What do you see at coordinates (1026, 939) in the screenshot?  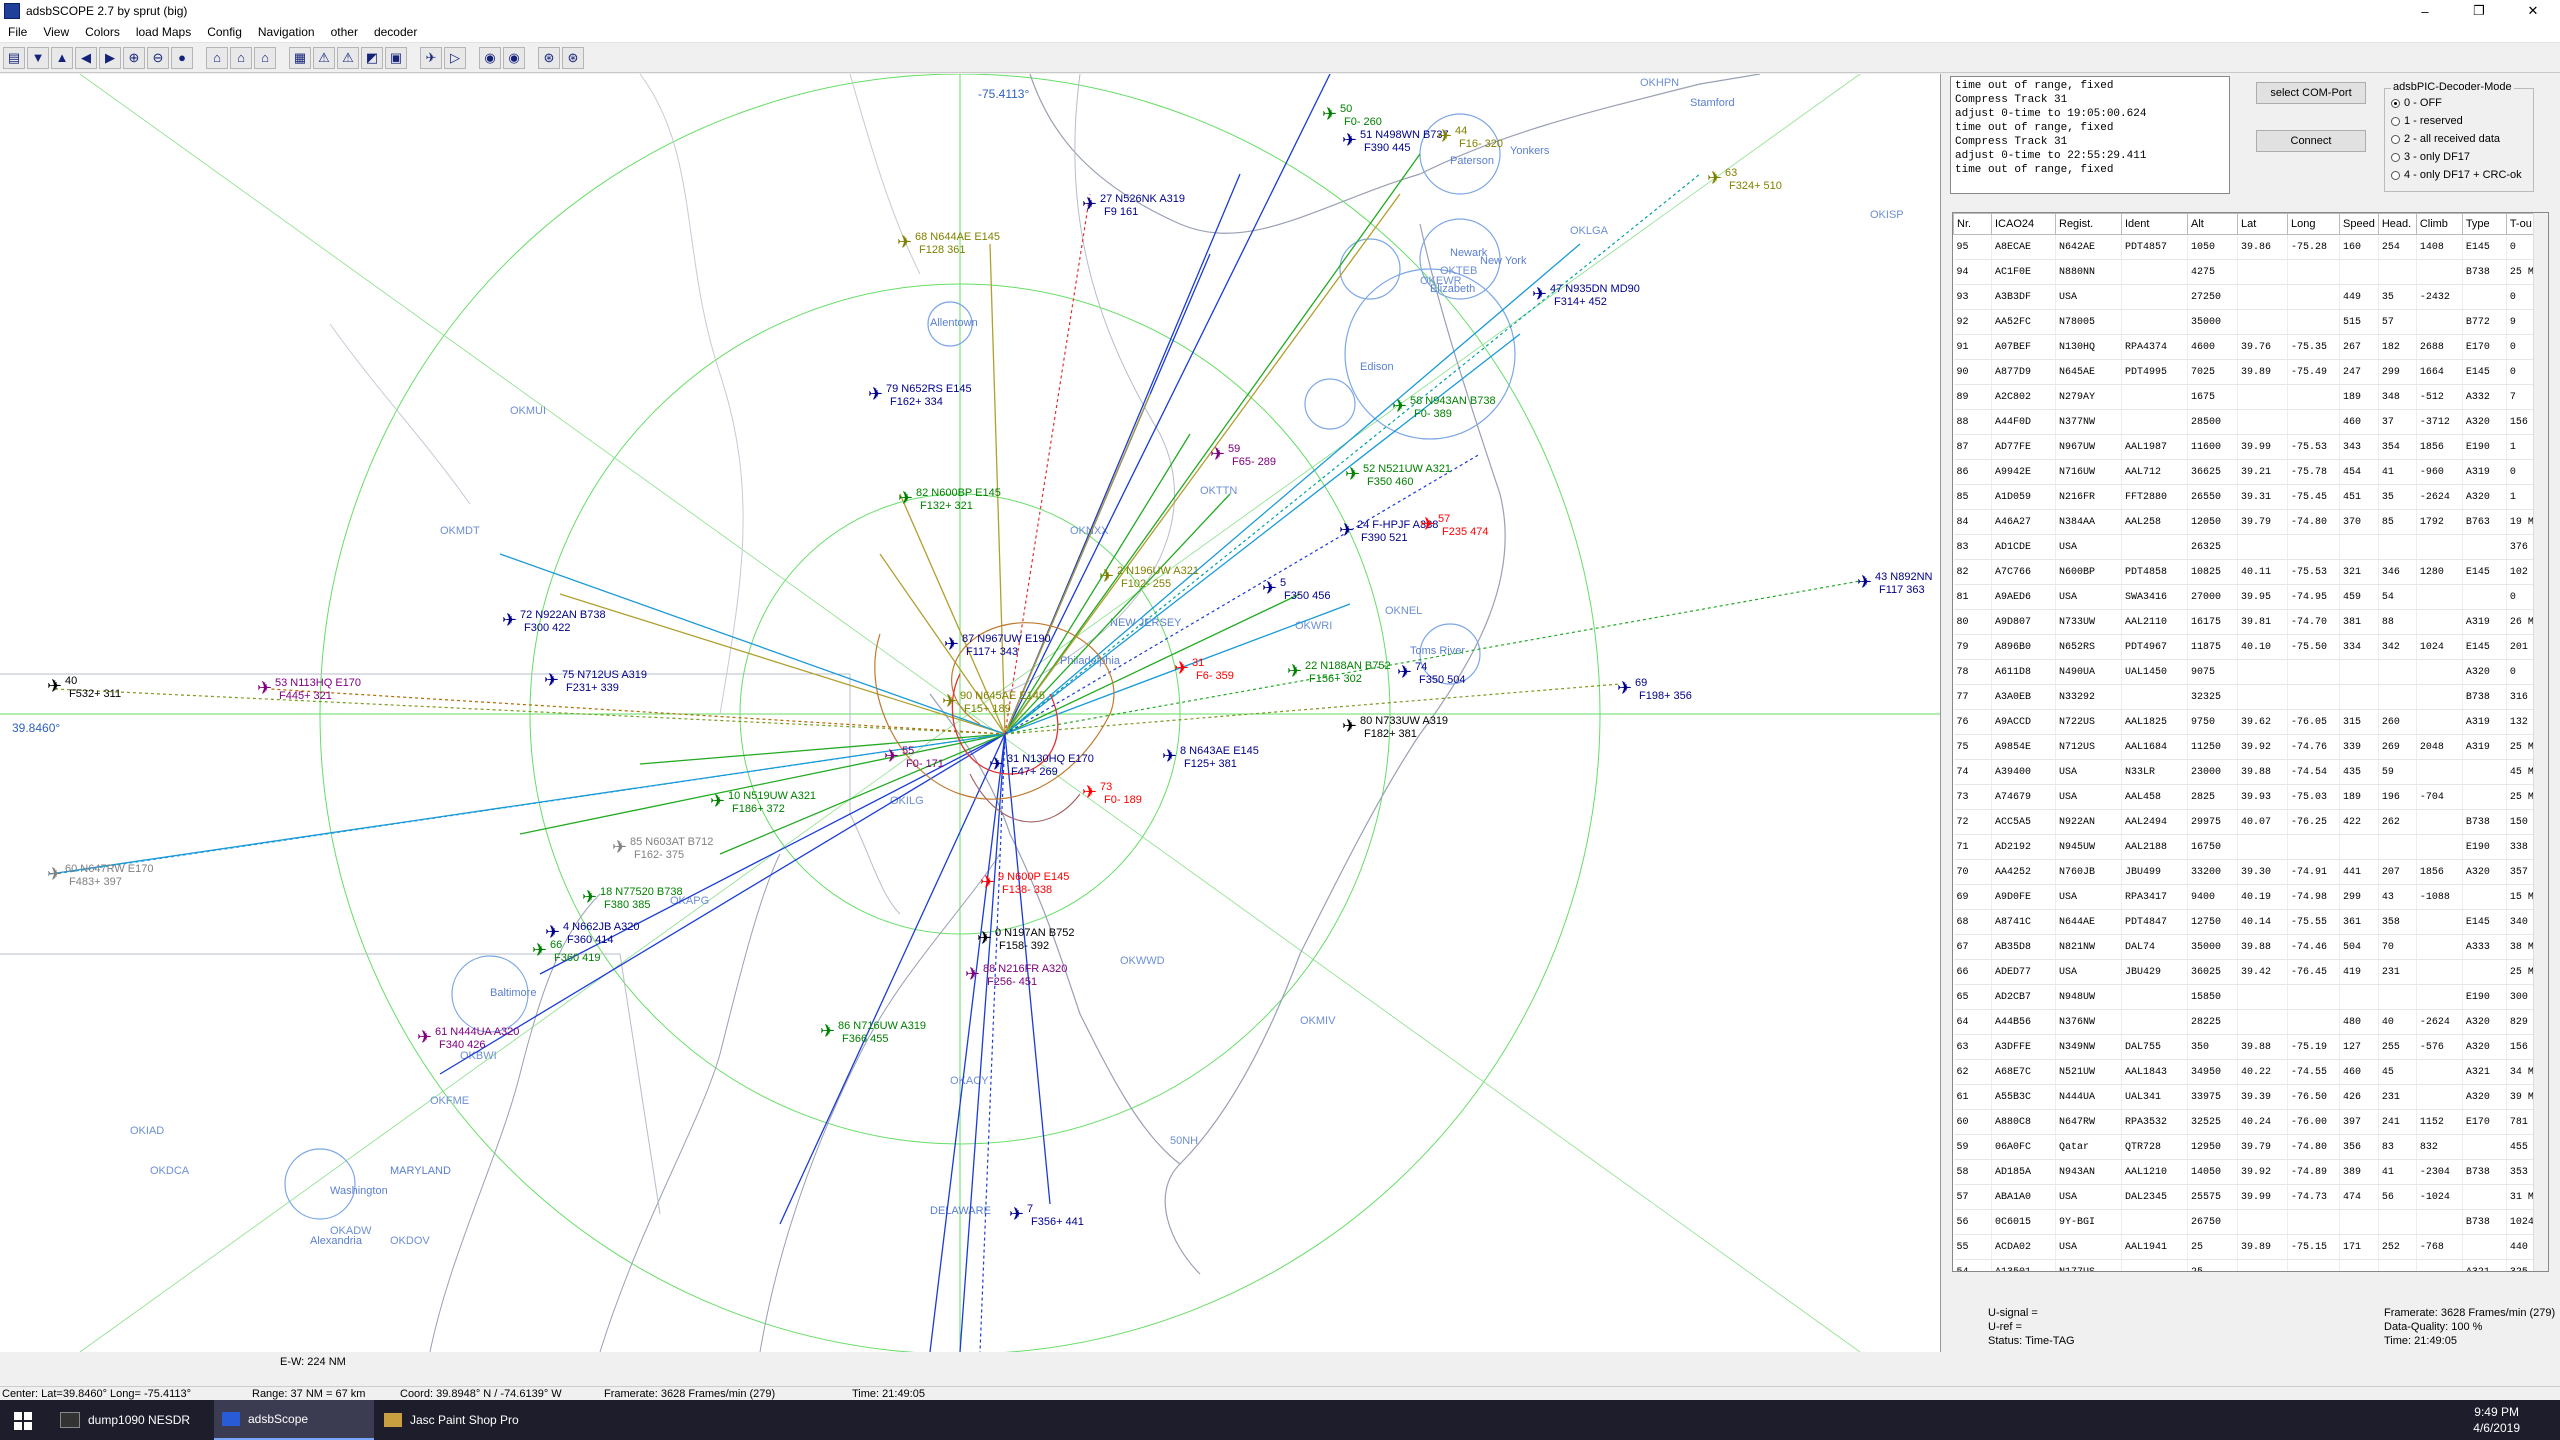 I see `aircraft-marker: ✈ 0 N197AN B752F158- 392` at bounding box center [1026, 939].